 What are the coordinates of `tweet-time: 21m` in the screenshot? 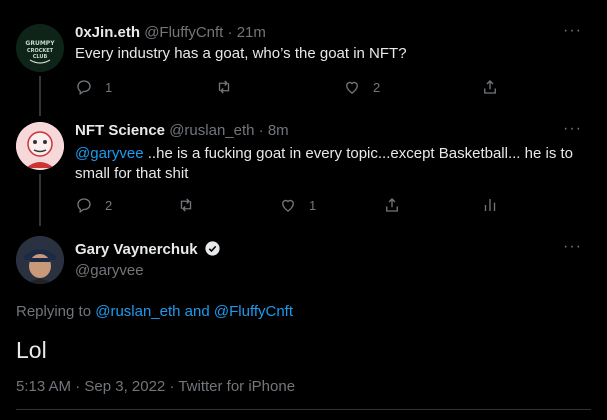 It's located at (251, 32).